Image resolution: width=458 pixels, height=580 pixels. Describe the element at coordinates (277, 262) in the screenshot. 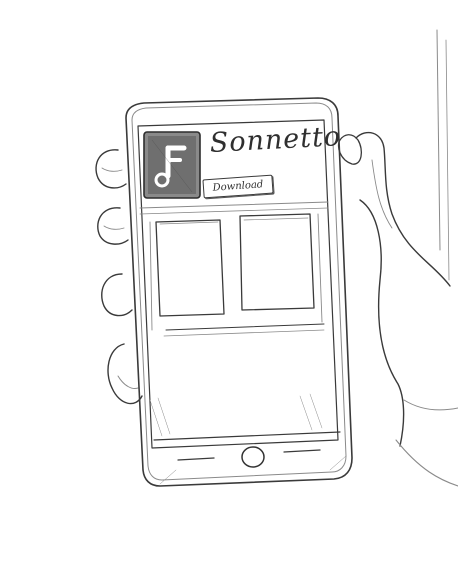

I see `card-right` at that location.